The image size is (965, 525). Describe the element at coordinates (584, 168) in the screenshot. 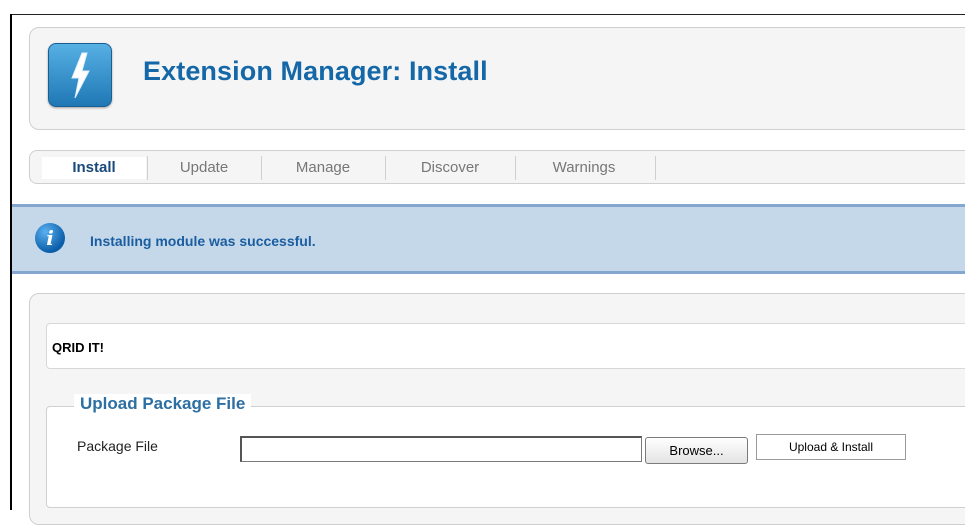

I see `tab-warnings: Warnings` at that location.